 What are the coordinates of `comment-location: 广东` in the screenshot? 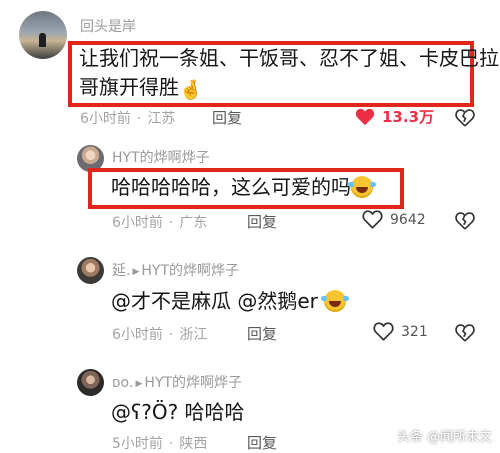 It's located at (193, 223).